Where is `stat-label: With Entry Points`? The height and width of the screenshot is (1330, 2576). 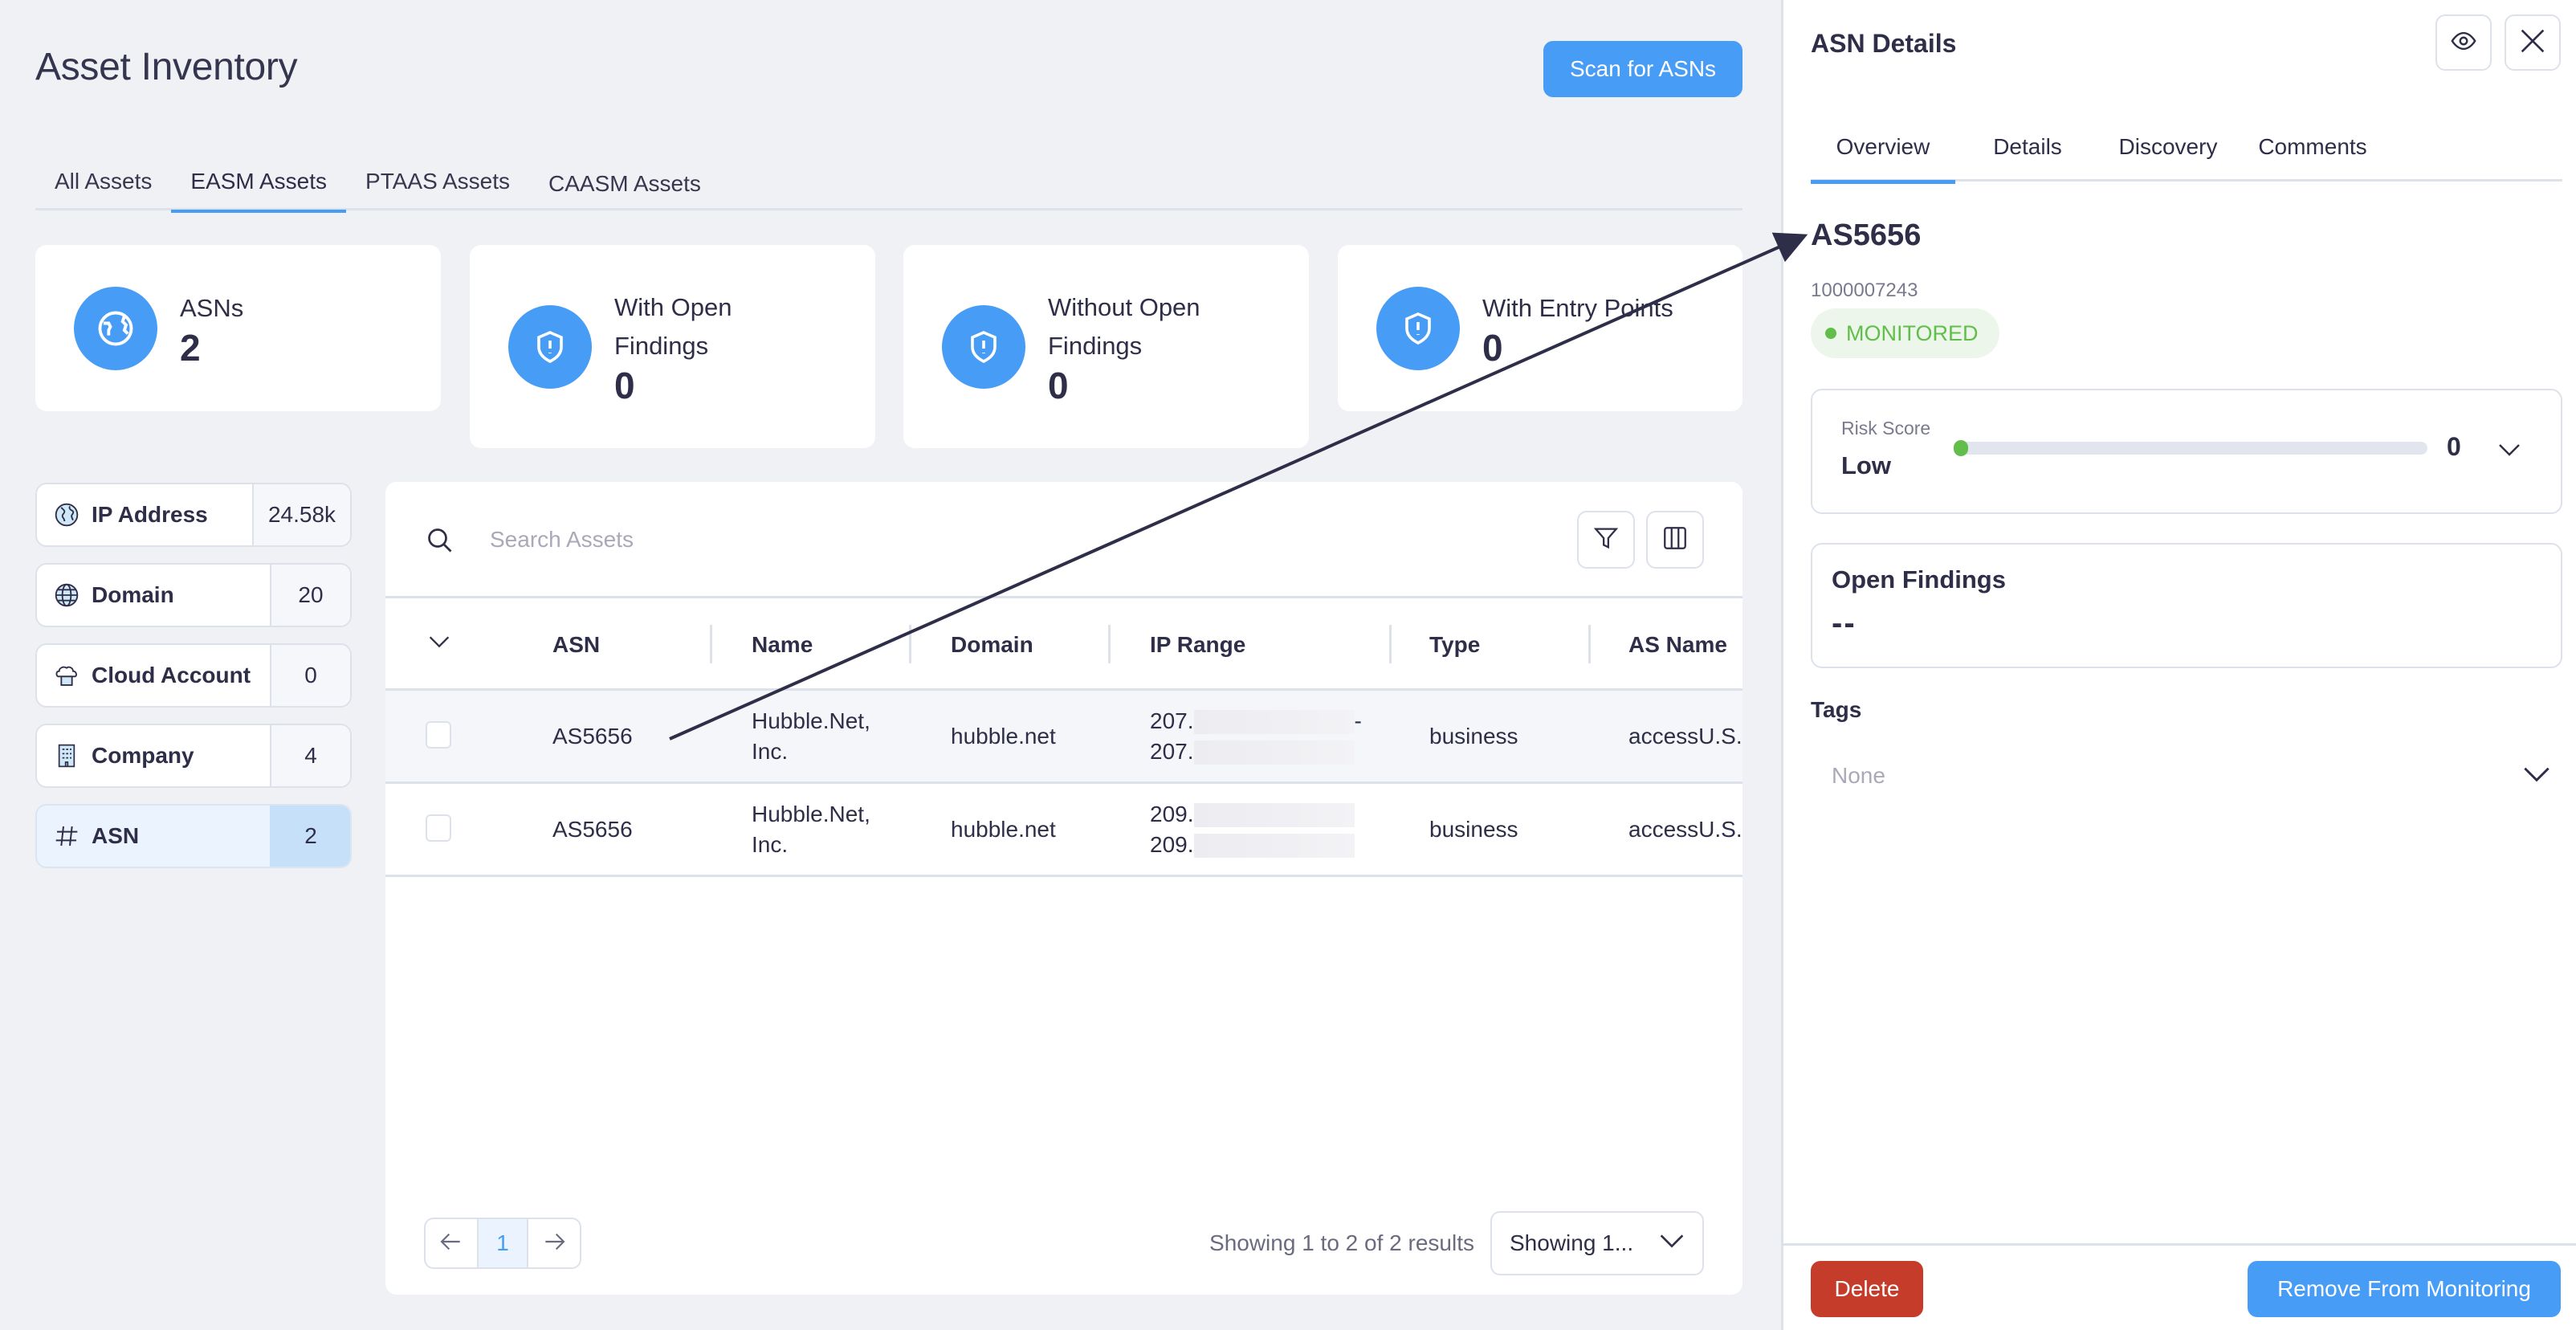 stat-label: With Entry Points is located at coordinates (1577, 308).